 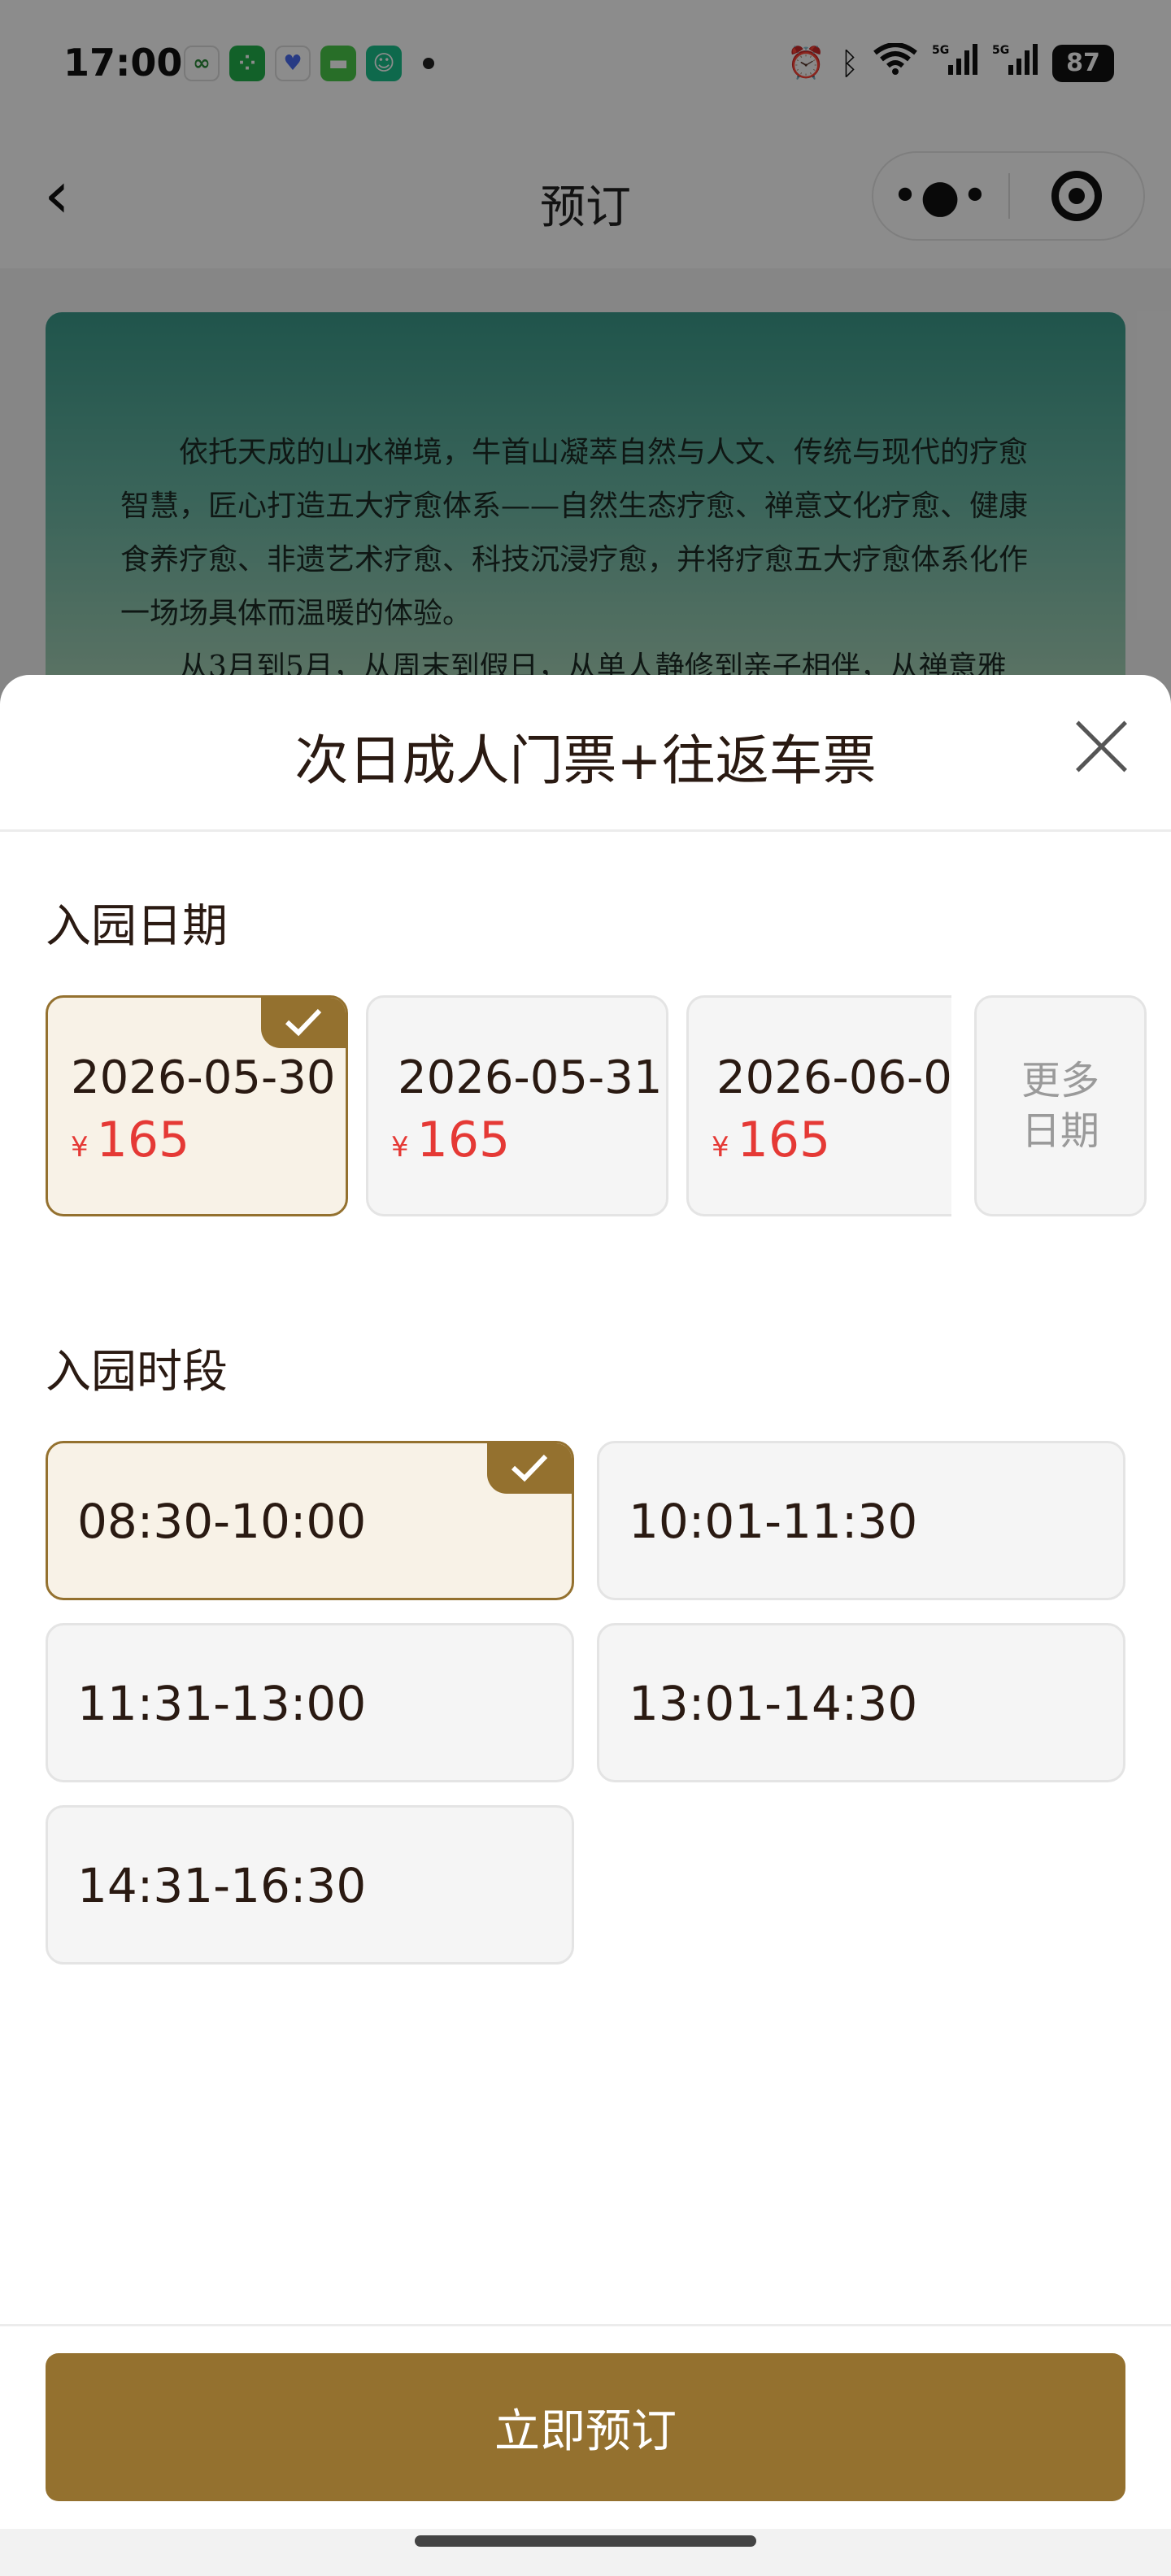 I want to click on date-section-label: 入园日期, so click(x=137, y=927).